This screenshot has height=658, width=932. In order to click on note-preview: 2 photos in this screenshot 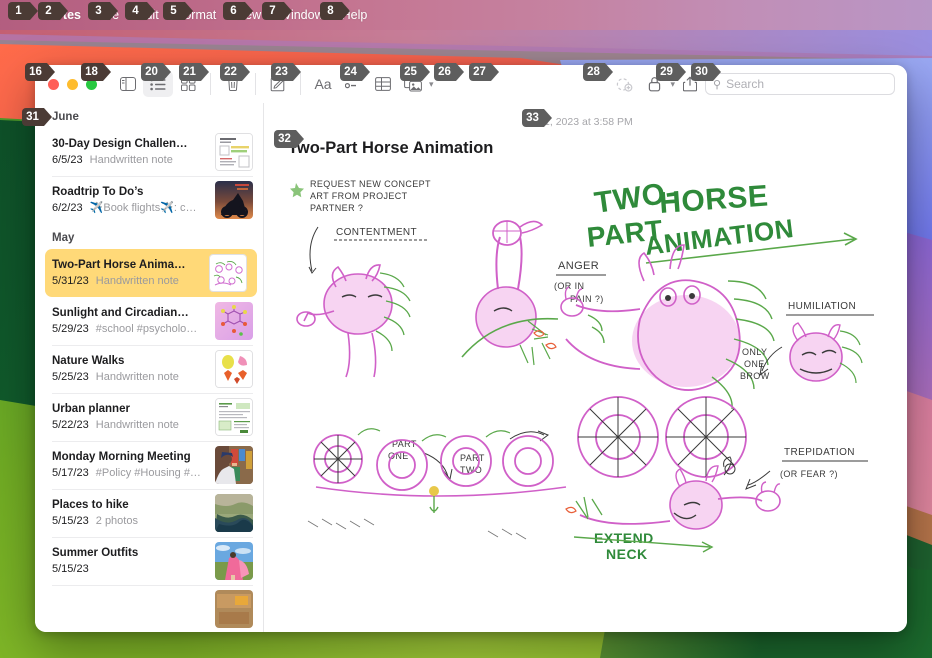, I will do `click(116, 520)`.